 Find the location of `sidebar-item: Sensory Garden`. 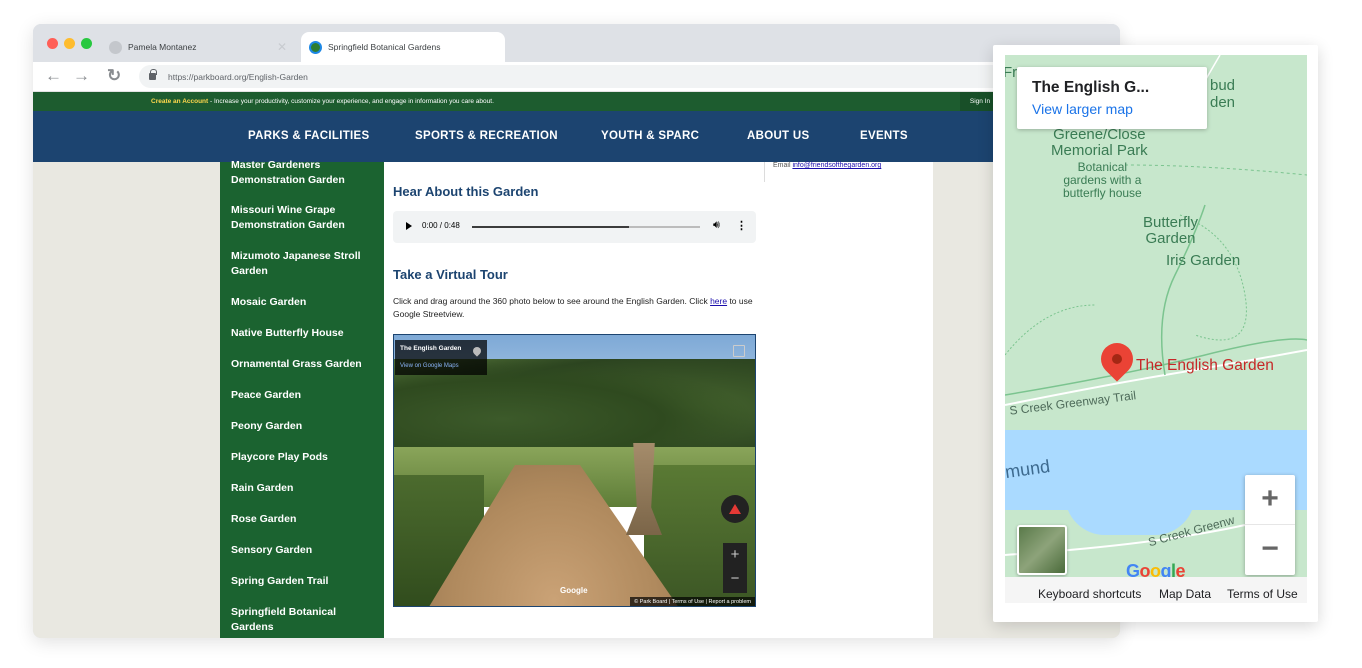

sidebar-item: Sensory Garden is located at coordinates (305, 550).